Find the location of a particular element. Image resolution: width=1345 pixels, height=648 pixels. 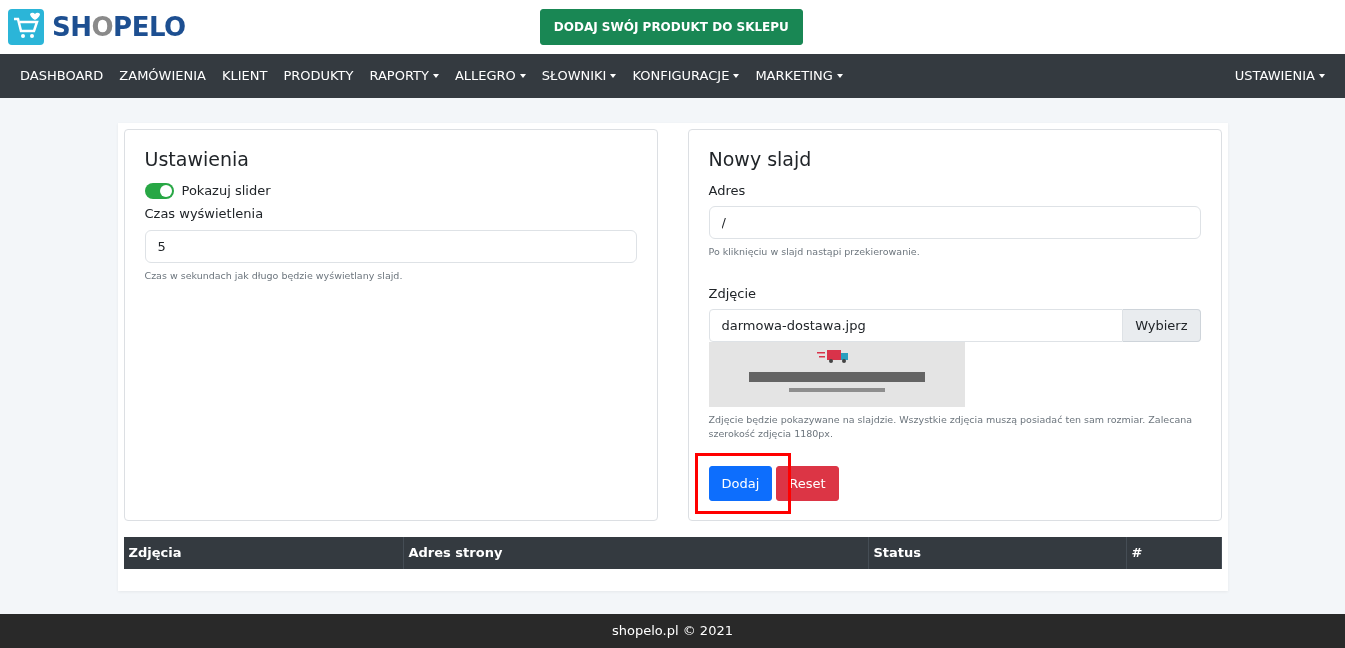

field-label: Czas wyświetlenia is located at coordinates (204, 214).